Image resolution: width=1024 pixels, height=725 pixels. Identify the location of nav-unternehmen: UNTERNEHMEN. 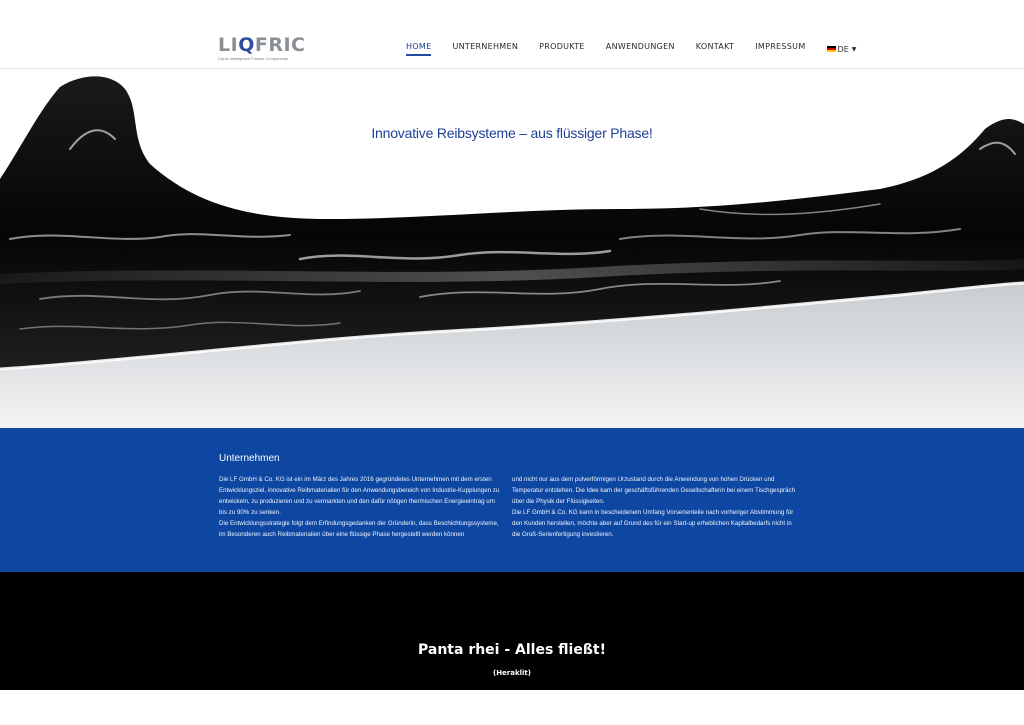
(485, 49).